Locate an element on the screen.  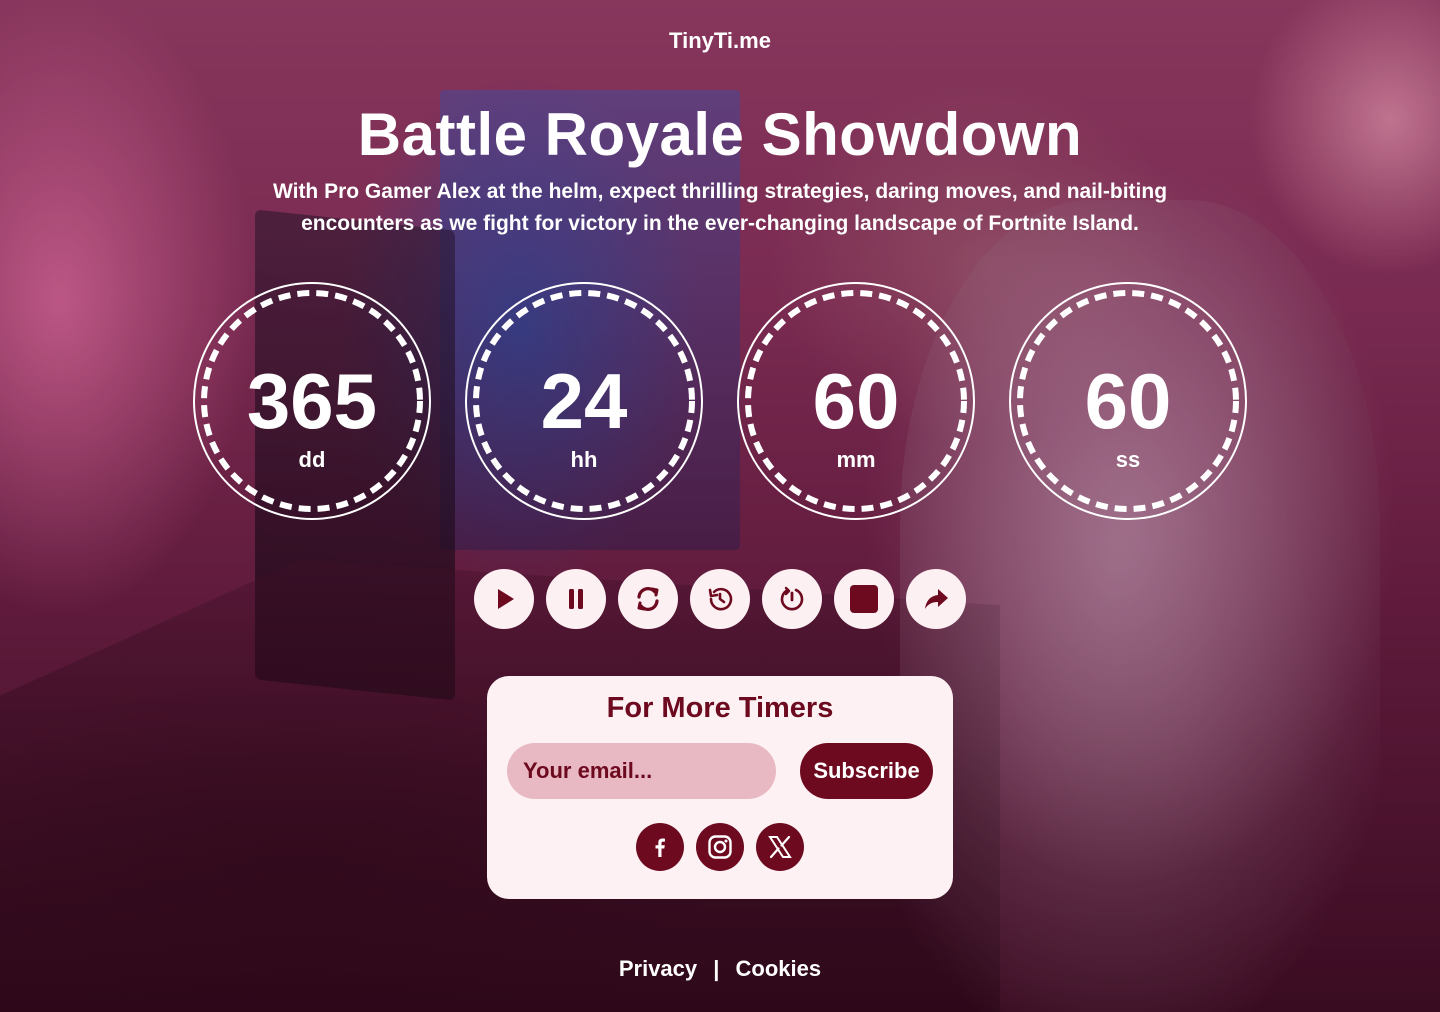
share-icon is located at coordinates (936, 599).